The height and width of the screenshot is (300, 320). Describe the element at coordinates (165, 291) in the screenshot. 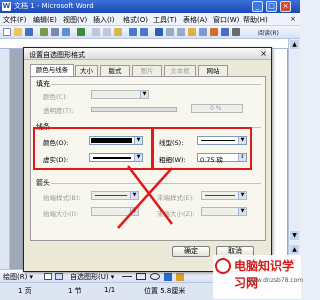

I see `status-position: 位置 5.8厘米` at that location.